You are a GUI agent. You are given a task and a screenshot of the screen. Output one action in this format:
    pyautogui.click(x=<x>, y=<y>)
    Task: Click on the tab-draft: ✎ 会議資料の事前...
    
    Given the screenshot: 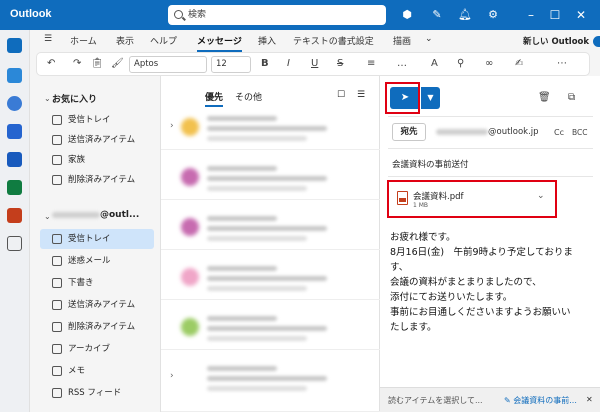 What is the action you would take?
    pyautogui.click(x=540, y=400)
    